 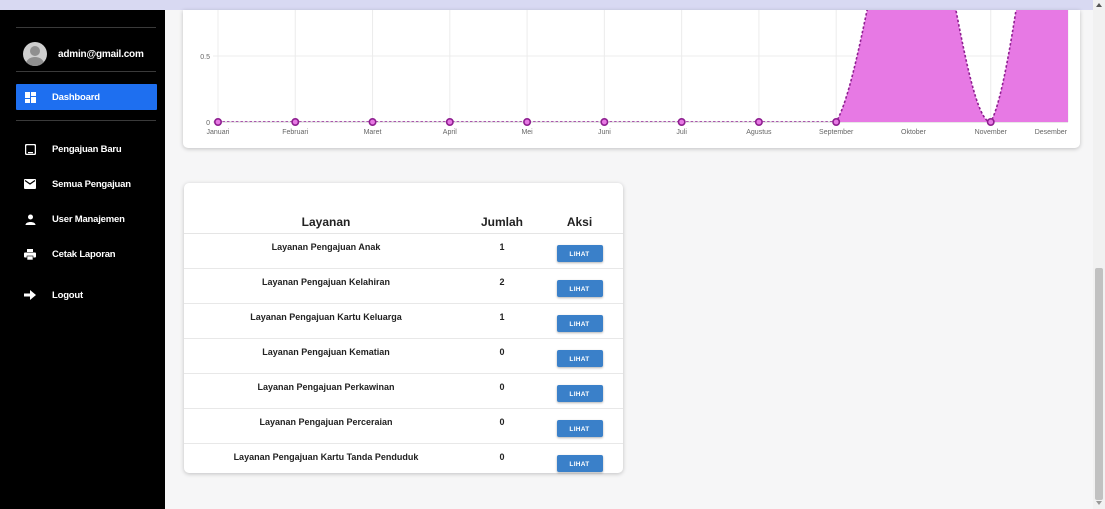 What do you see at coordinates (502, 286) in the screenshot?
I see `cell-jumlah: 2` at bounding box center [502, 286].